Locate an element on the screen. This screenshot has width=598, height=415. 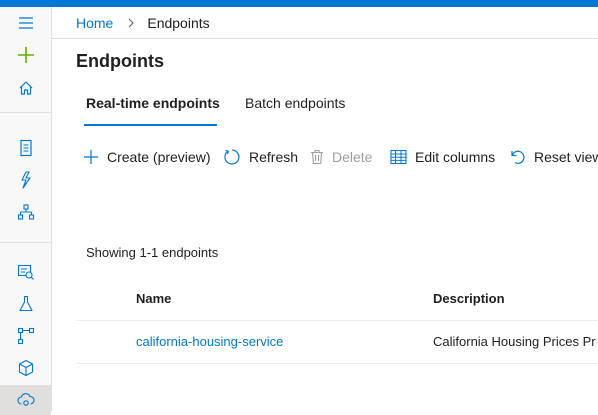
create-preview-label: Create (preview) is located at coordinates (159, 157).